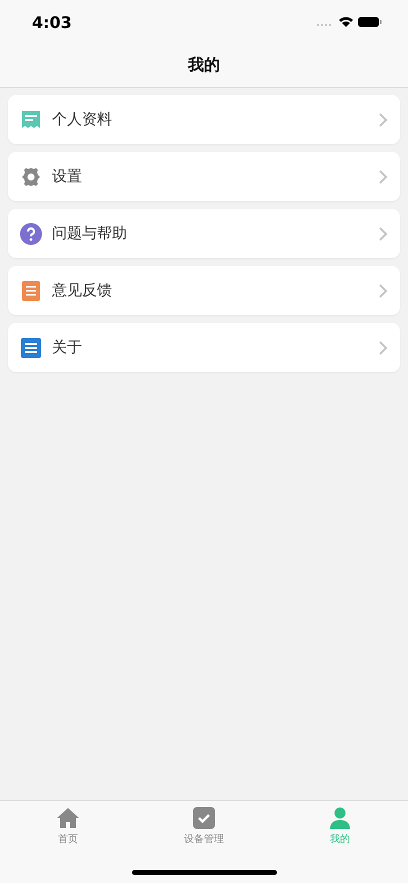 Image resolution: width=408 pixels, height=883 pixels. I want to click on menu-item: 问题与帮助, so click(204, 233).